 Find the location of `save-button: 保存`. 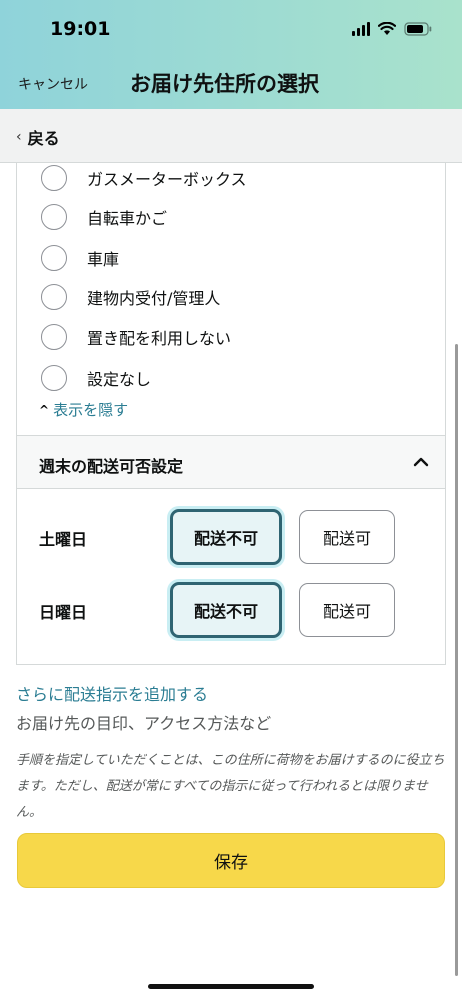

save-button: 保存 is located at coordinates (231, 860).